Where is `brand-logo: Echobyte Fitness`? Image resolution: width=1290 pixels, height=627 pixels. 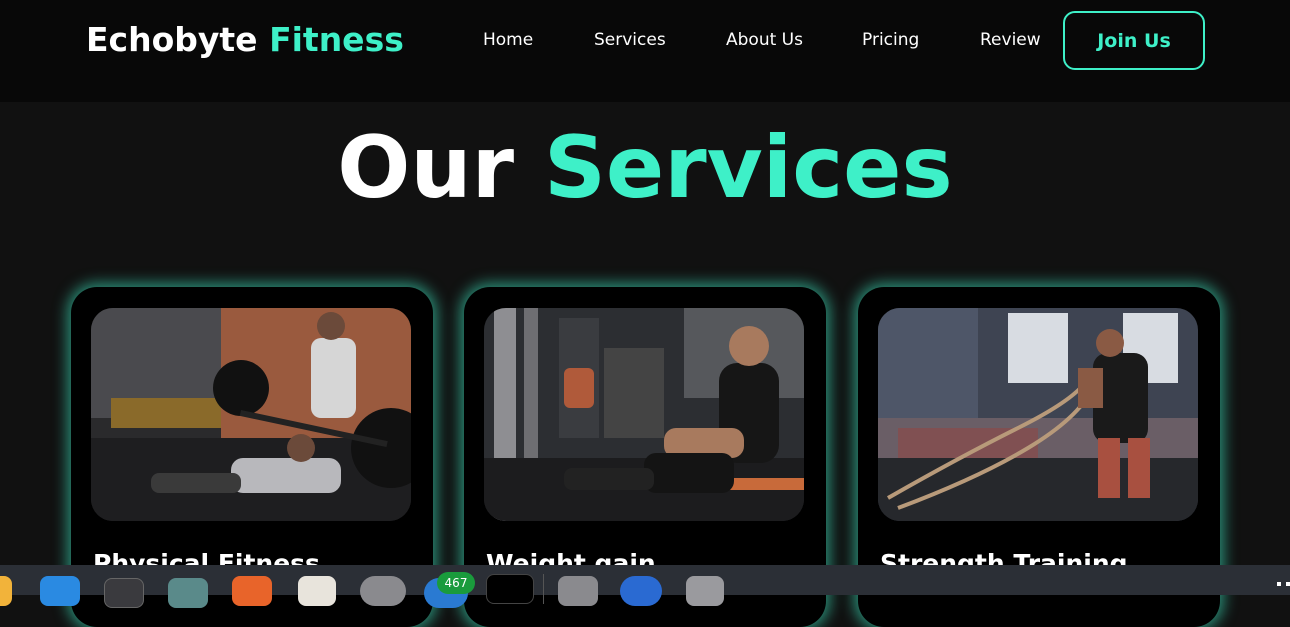
brand-logo: Echobyte Fitness is located at coordinates (245, 39).